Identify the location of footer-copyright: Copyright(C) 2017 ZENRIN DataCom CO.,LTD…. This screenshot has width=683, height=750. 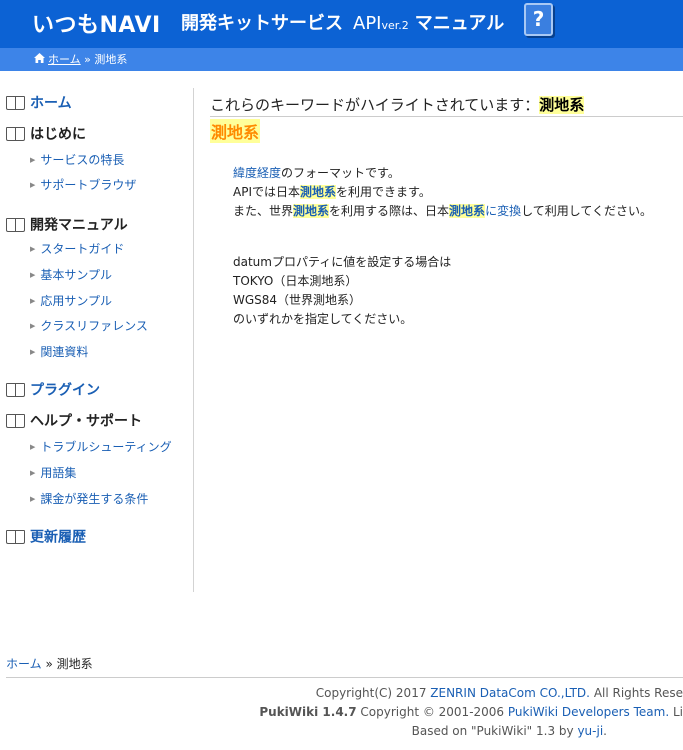
(499, 693).